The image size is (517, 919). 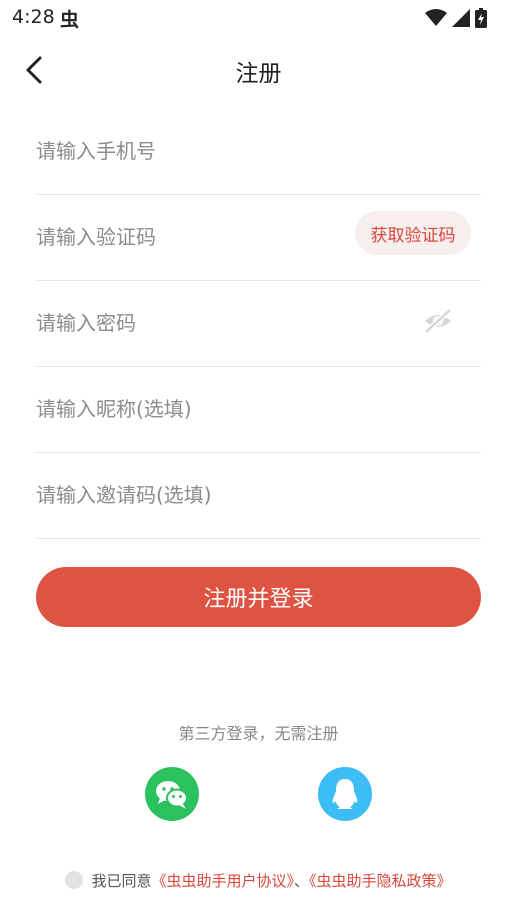 What do you see at coordinates (258, 597) in the screenshot?
I see `register-login-button: 注册并登录` at bounding box center [258, 597].